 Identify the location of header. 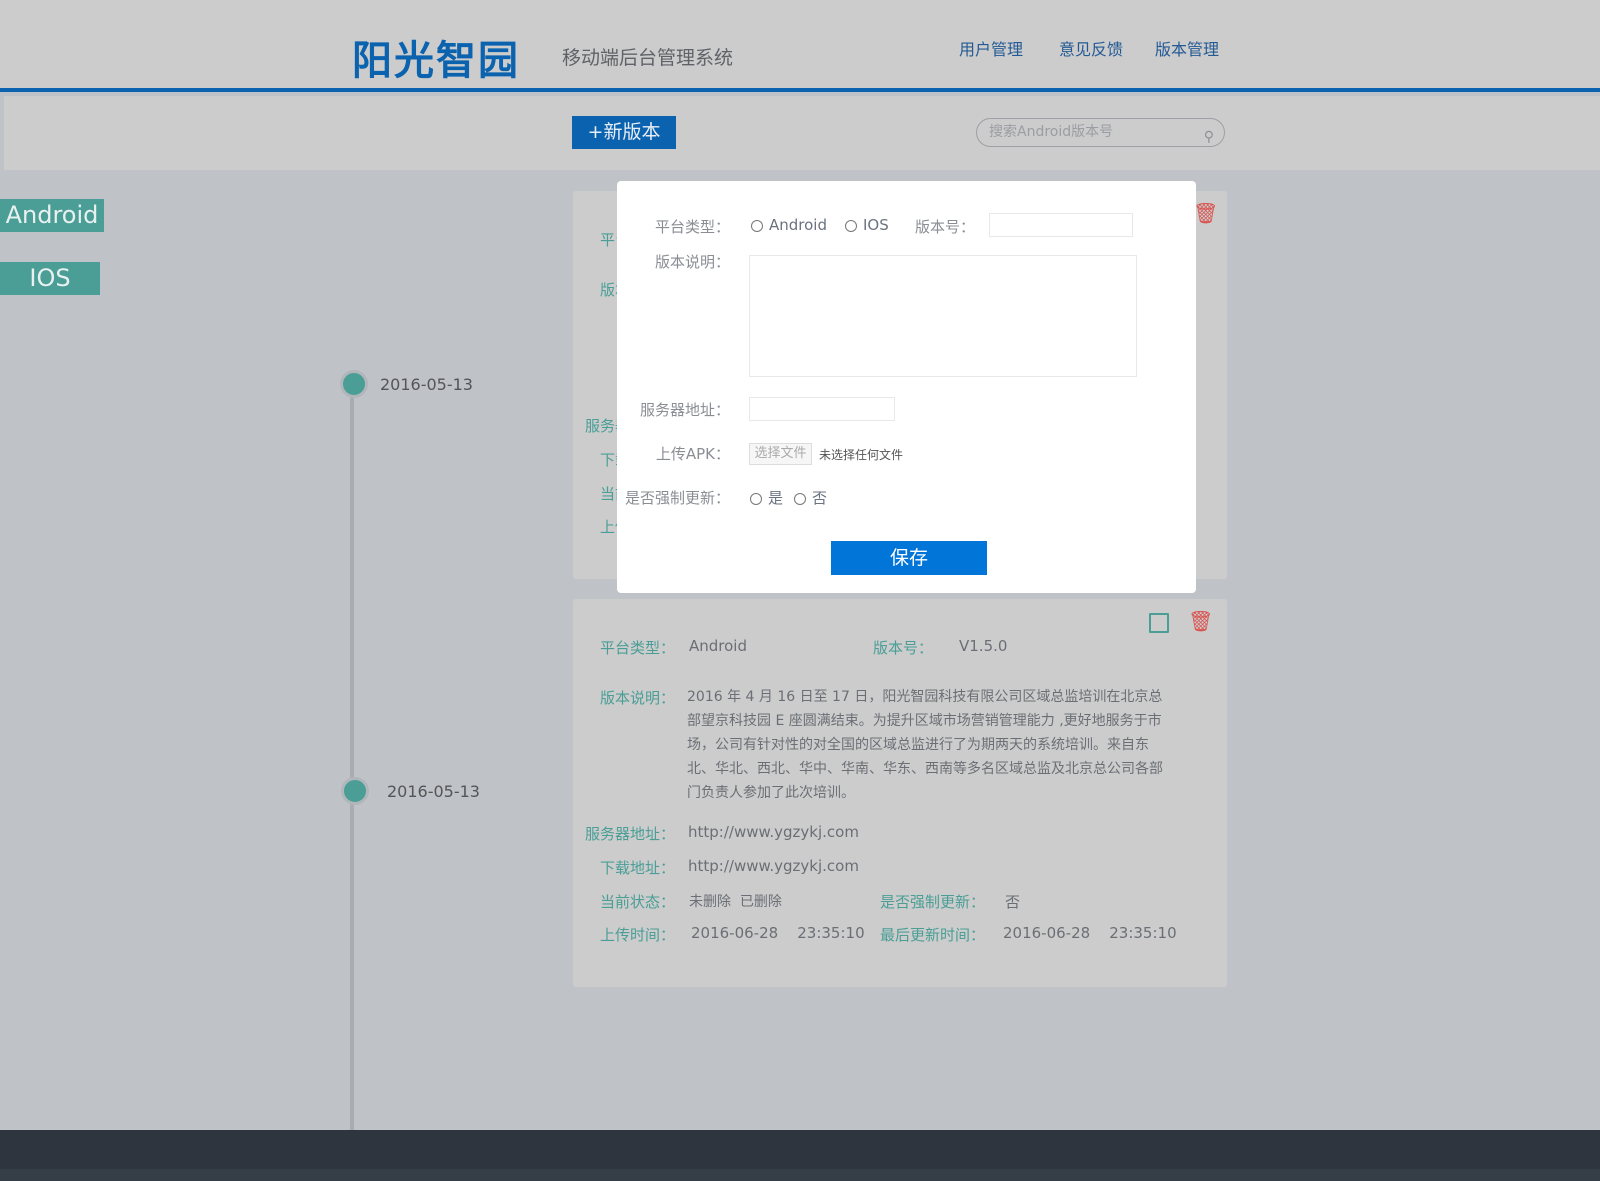
(800, 46).